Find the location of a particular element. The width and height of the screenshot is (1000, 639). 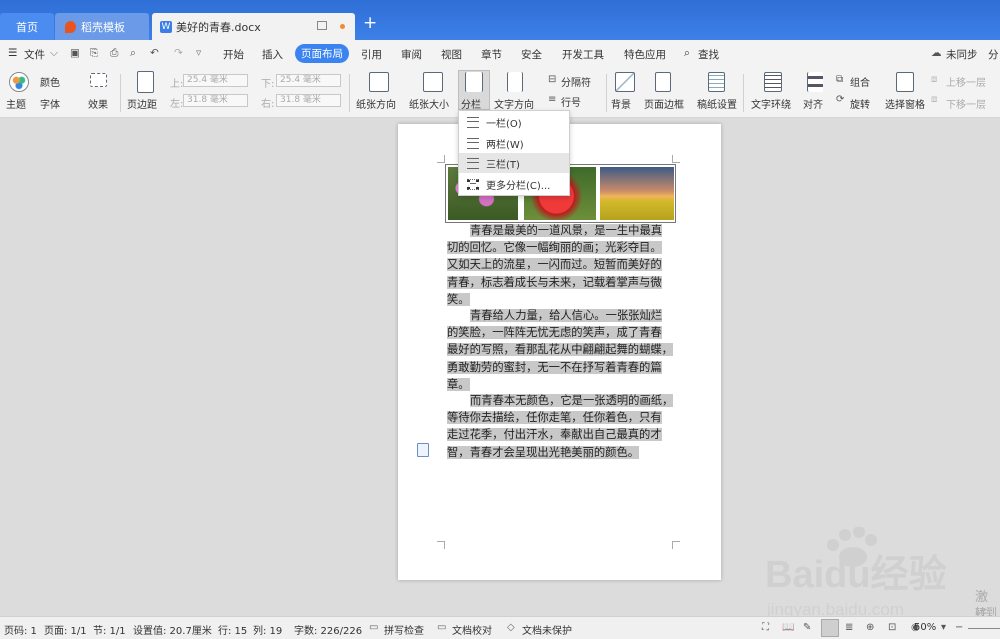

margin-icon is located at coordinates (145, 82).